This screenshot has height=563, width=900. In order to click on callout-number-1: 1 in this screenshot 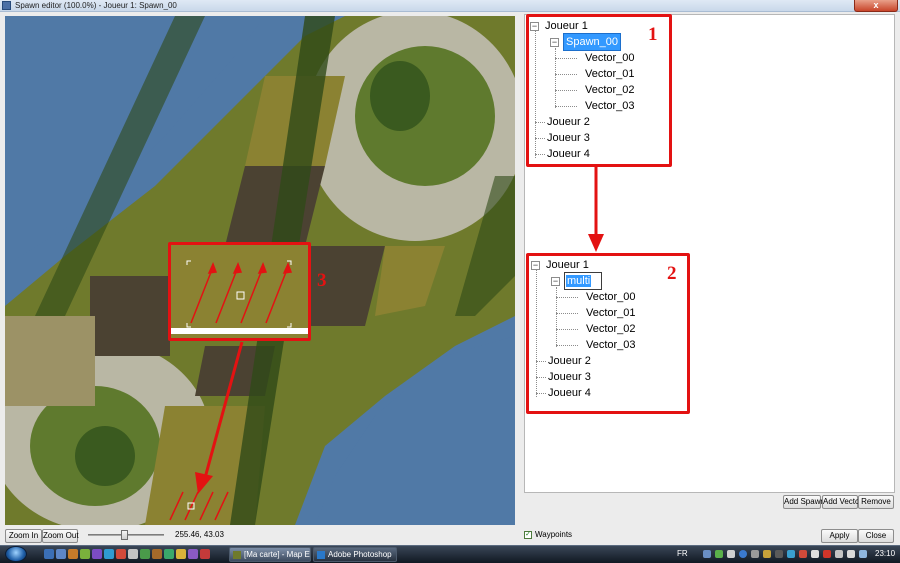, I will do `click(653, 34)`.